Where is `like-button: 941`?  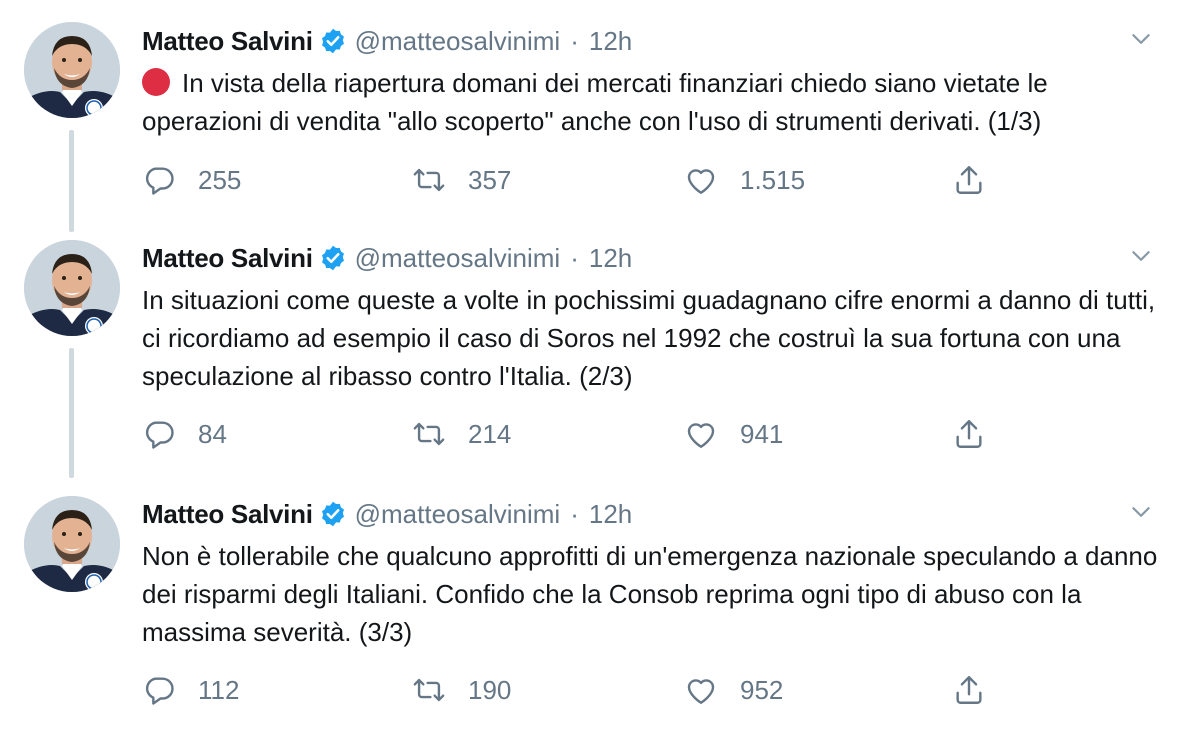
like-button: 941 is located at coordinates (733, 434).